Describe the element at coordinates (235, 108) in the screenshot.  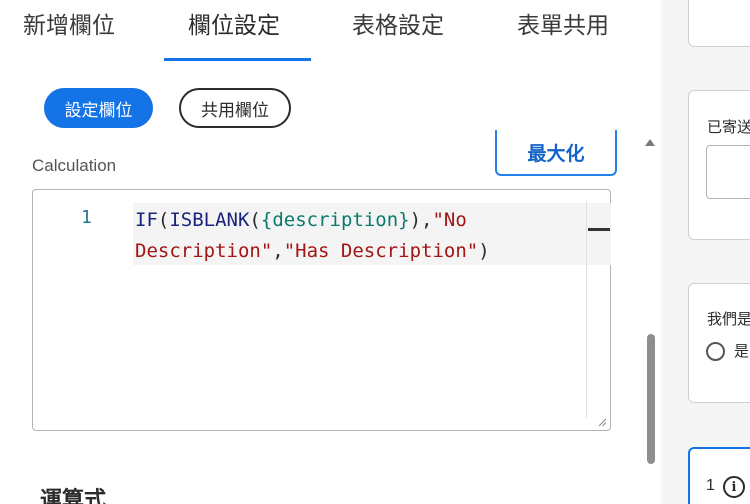
I see `shared-field-button: 共用欄位` at that location.